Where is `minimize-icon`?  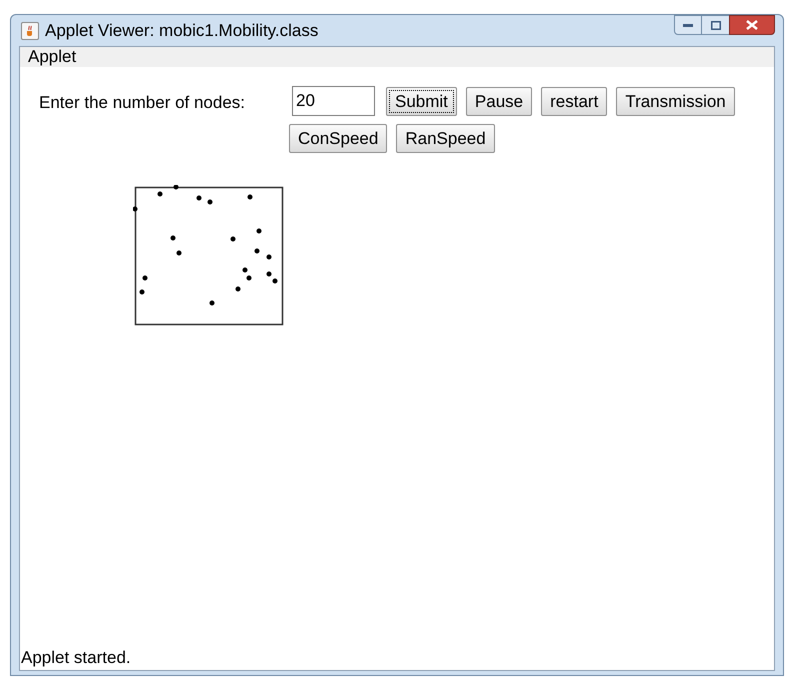 minimize-icon is located at coordinates (688, 25).